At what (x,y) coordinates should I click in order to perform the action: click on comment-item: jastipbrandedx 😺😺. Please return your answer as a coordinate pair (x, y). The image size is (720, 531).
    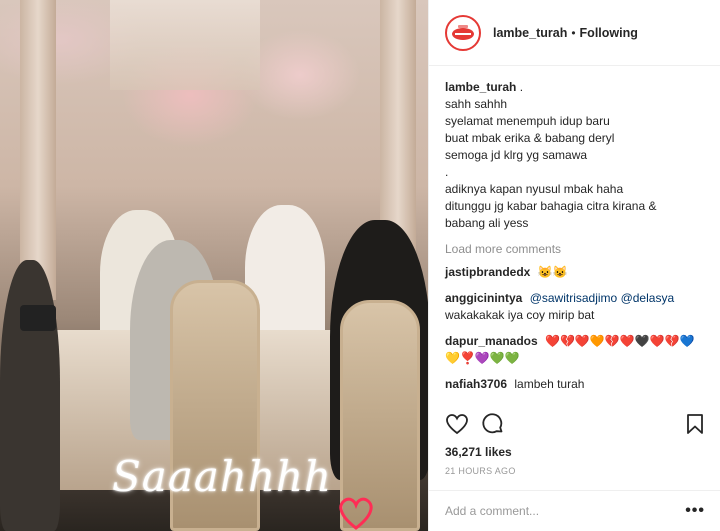
    Looking at the image, I should click on (574, 272).